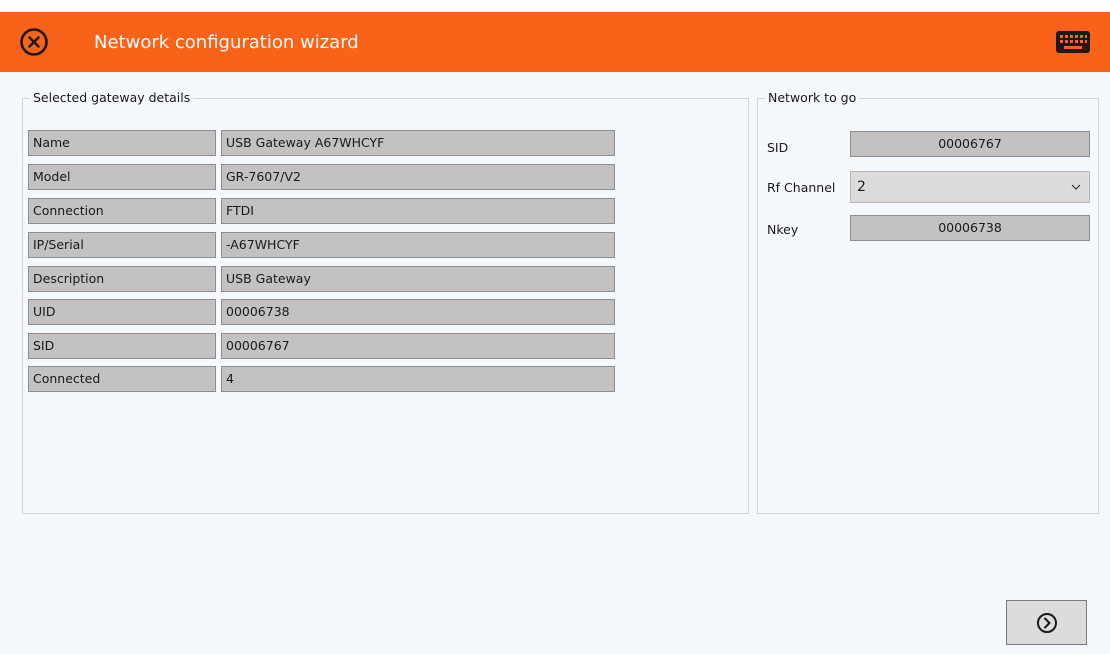  I want to click on row-value-connected: 4, so click(418, 379).